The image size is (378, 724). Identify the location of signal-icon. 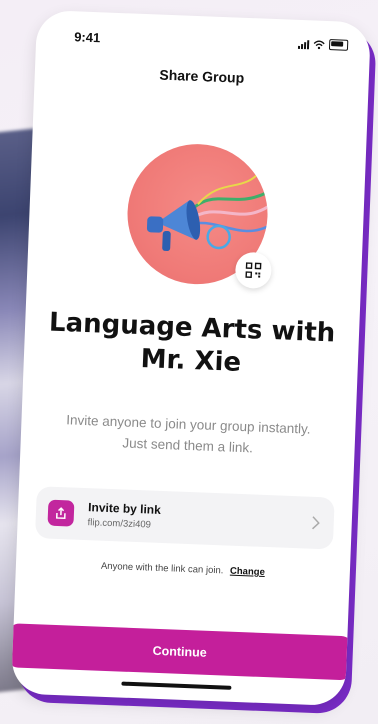
(303, 43).